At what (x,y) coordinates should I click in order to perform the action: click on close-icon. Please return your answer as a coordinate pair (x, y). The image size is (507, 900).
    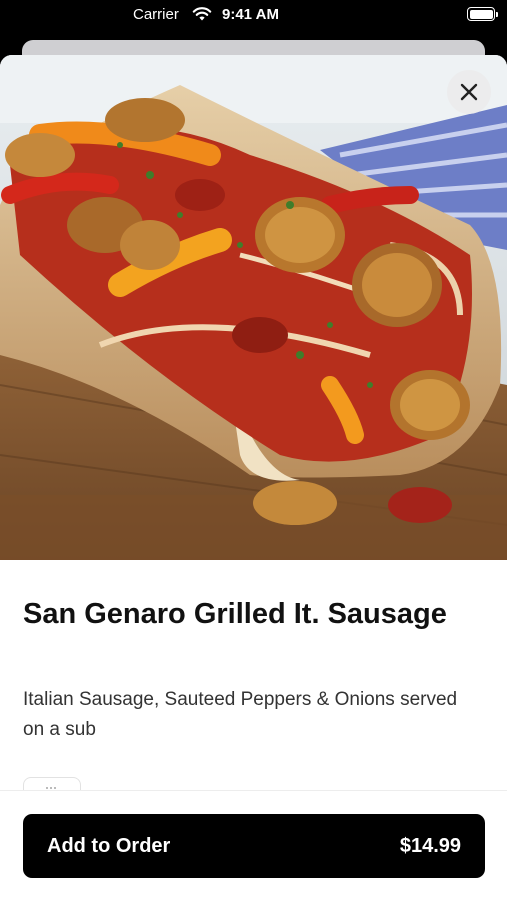
    Looking at the image, I should click on (469, 92).